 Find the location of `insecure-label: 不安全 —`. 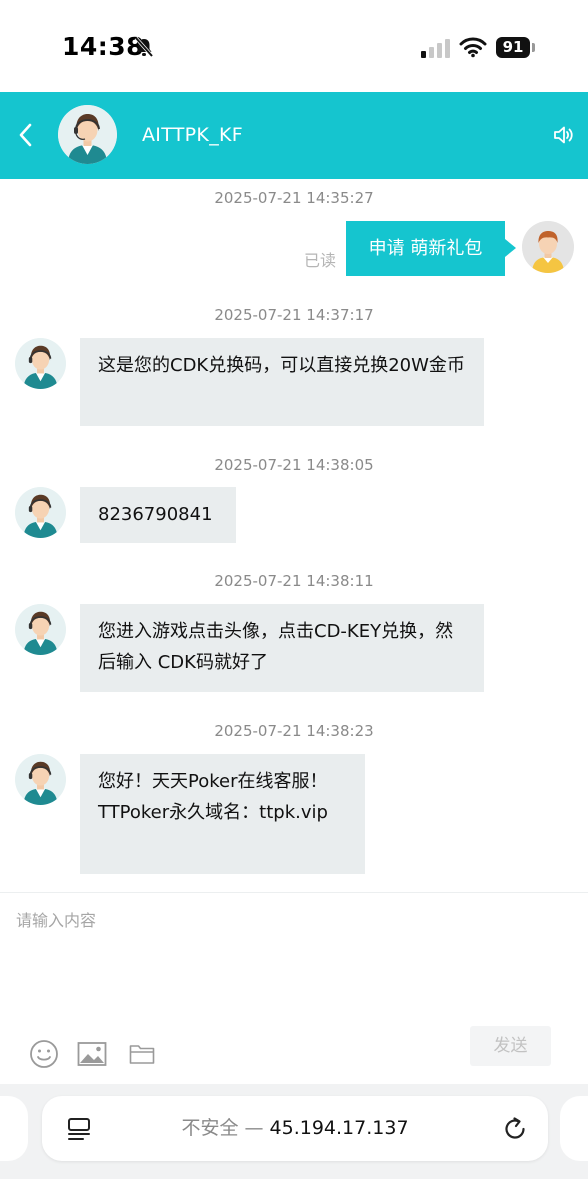

insecure-label: 不安全 — is located at coordinates (222, 1128).